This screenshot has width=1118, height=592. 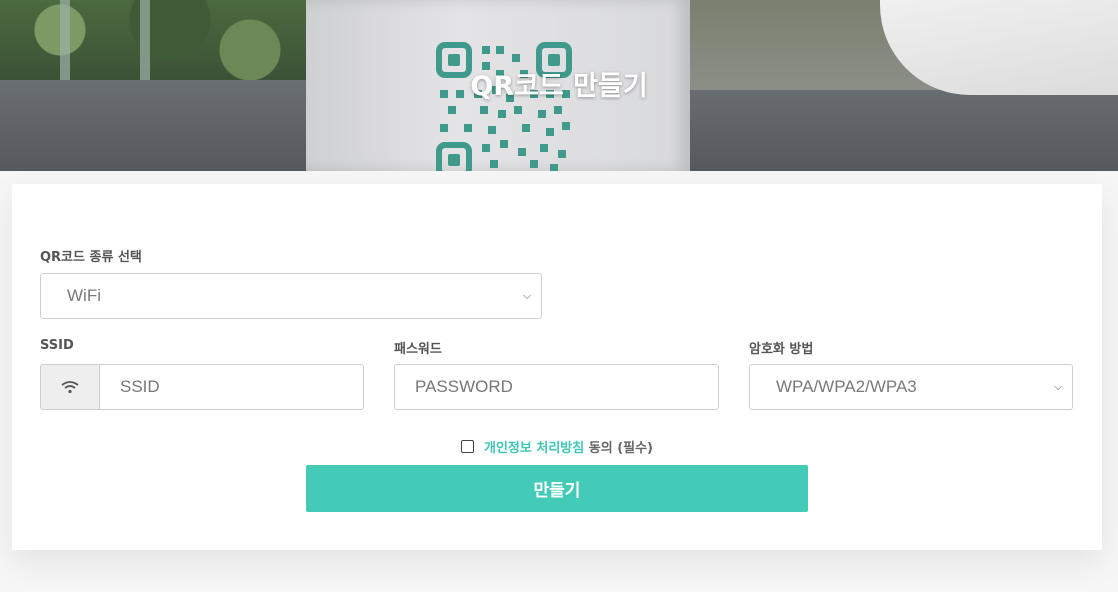 What do you see at coordinates (140, 386) in the screenshot?
I see `ssid-placeholder: SSID` at bounding box center [140, 386].